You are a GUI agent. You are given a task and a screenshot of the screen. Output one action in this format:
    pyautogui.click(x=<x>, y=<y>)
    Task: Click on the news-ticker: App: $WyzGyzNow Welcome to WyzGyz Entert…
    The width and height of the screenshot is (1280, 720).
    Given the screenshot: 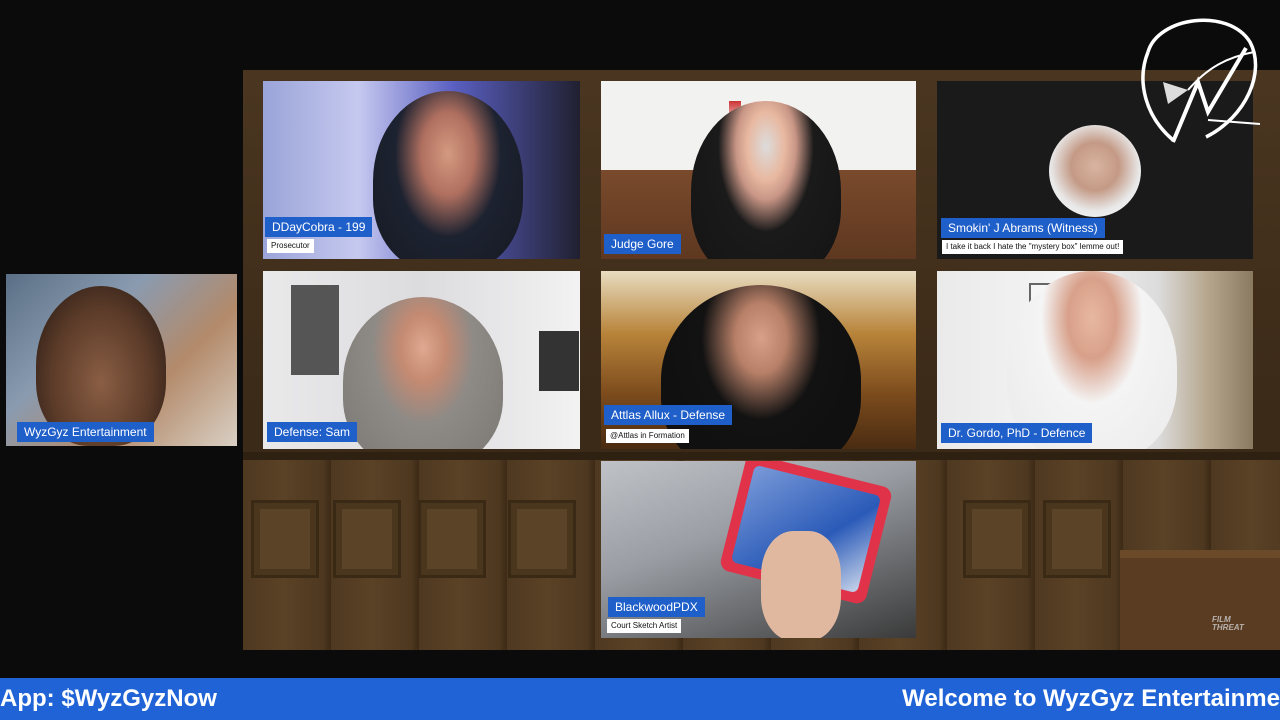 What is the action you would take?
    pyautogui.click(x=640, y=699)
    